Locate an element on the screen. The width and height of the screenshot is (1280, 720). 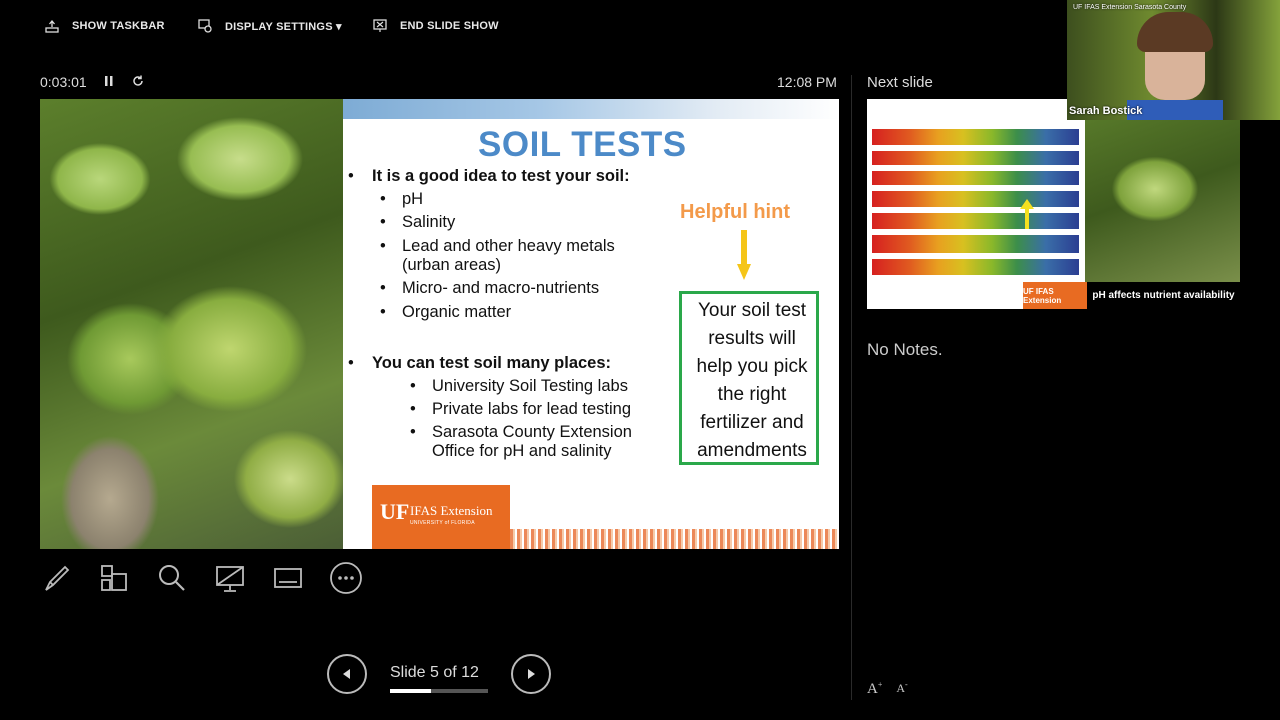
subtitles-icon is located at coordinates (288, 578).